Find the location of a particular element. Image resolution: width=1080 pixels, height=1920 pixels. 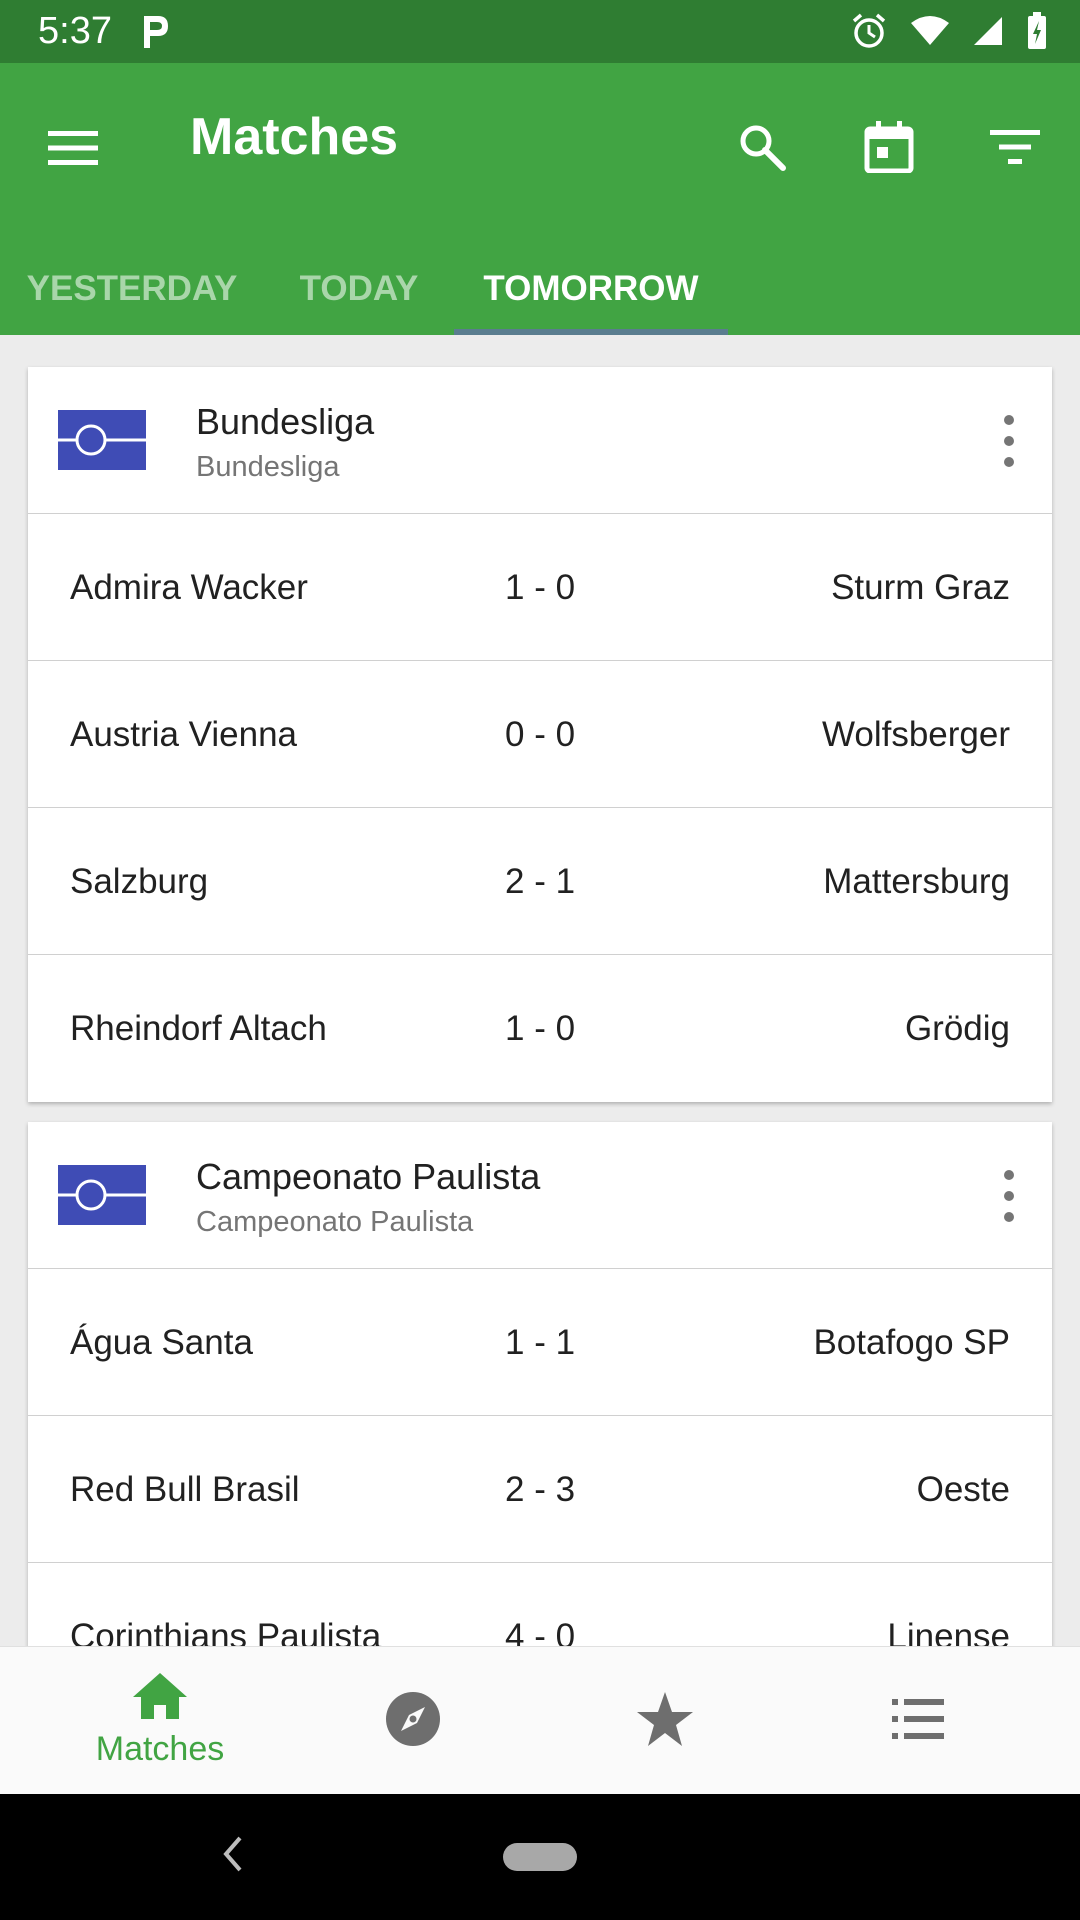

match-row: Água Santa 1 - 1 Botafogo SP is located at coordinates (540, 1342).